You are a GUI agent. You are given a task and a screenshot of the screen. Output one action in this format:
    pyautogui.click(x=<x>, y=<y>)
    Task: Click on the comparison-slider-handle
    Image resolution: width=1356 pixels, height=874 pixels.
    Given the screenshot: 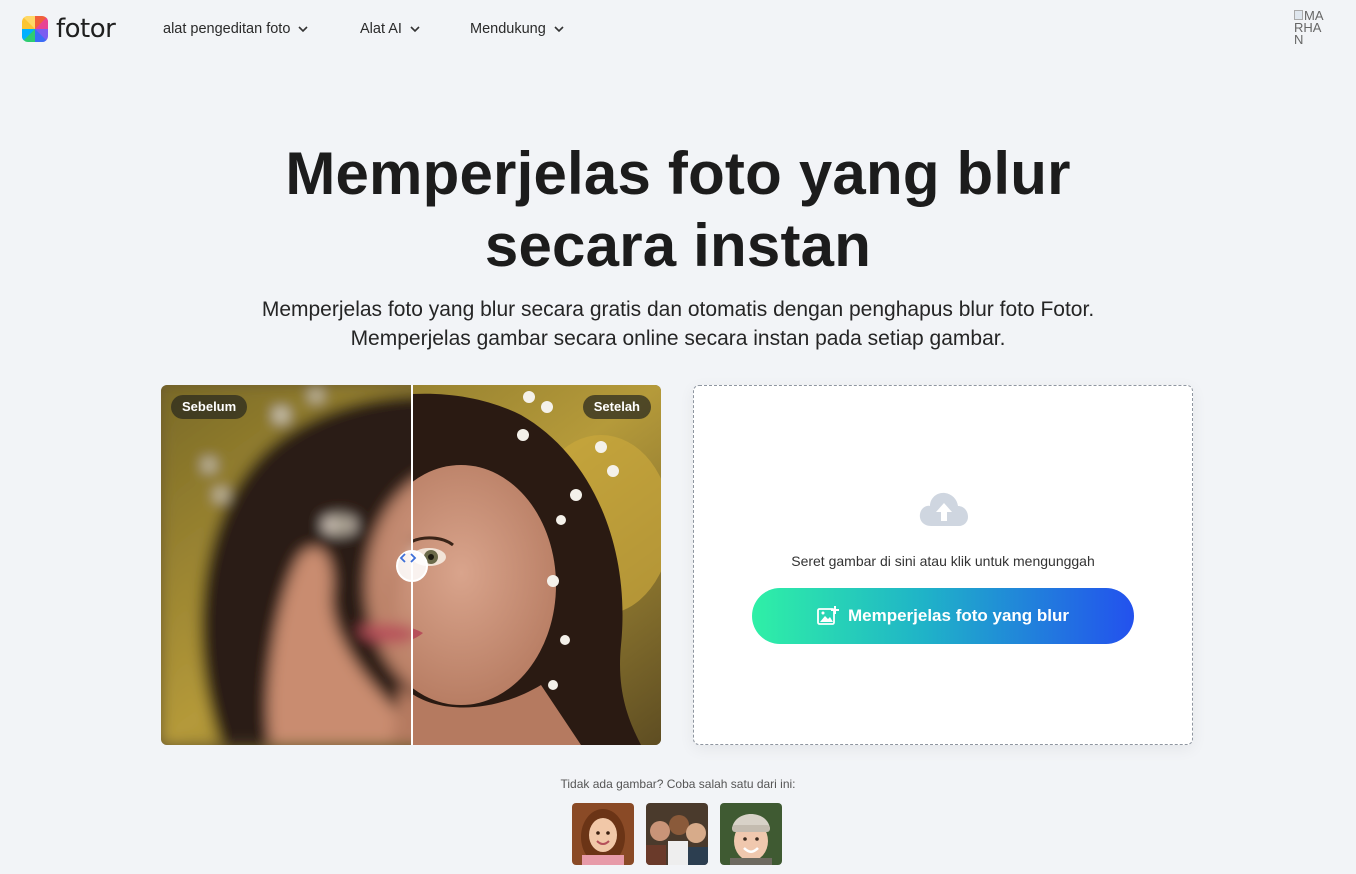 What is the action you would take?
    pyautogui.click(x=412, y=566)
    